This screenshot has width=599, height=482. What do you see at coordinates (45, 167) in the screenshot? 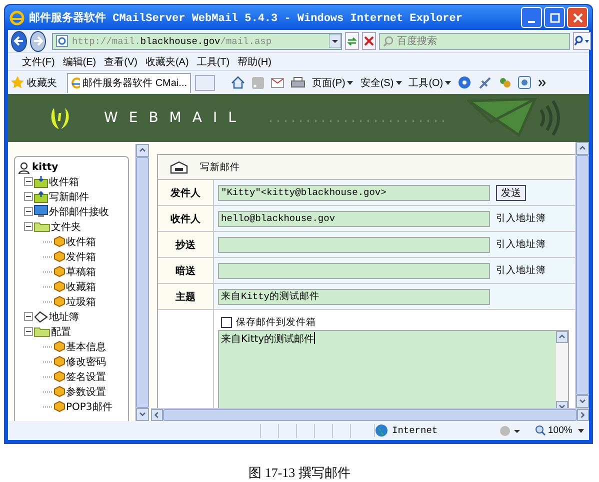
I see `tree-item: kitty` at bounding box center [45, 167].